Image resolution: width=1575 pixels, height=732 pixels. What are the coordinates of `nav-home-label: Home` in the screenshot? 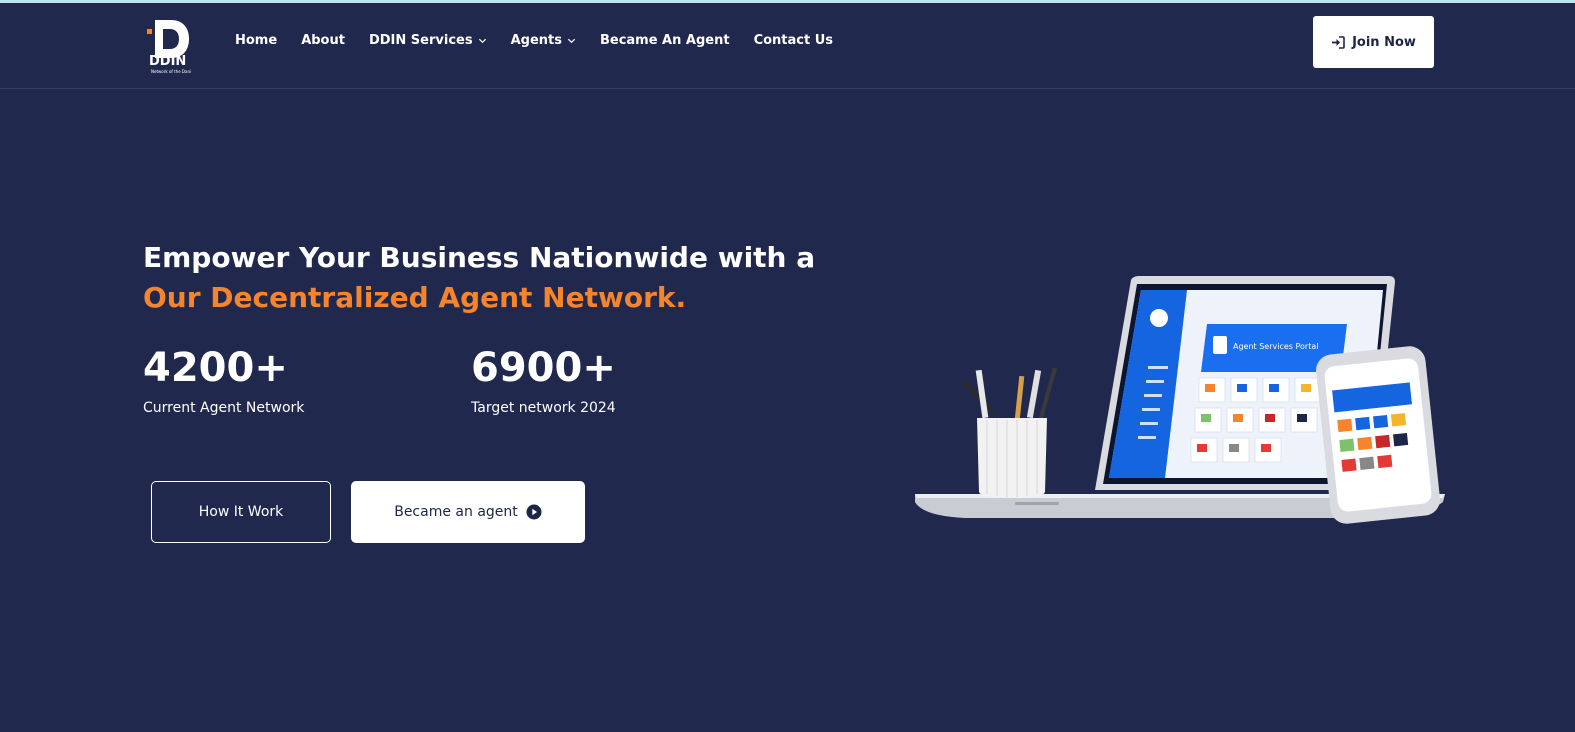 It's located at (256, 40).